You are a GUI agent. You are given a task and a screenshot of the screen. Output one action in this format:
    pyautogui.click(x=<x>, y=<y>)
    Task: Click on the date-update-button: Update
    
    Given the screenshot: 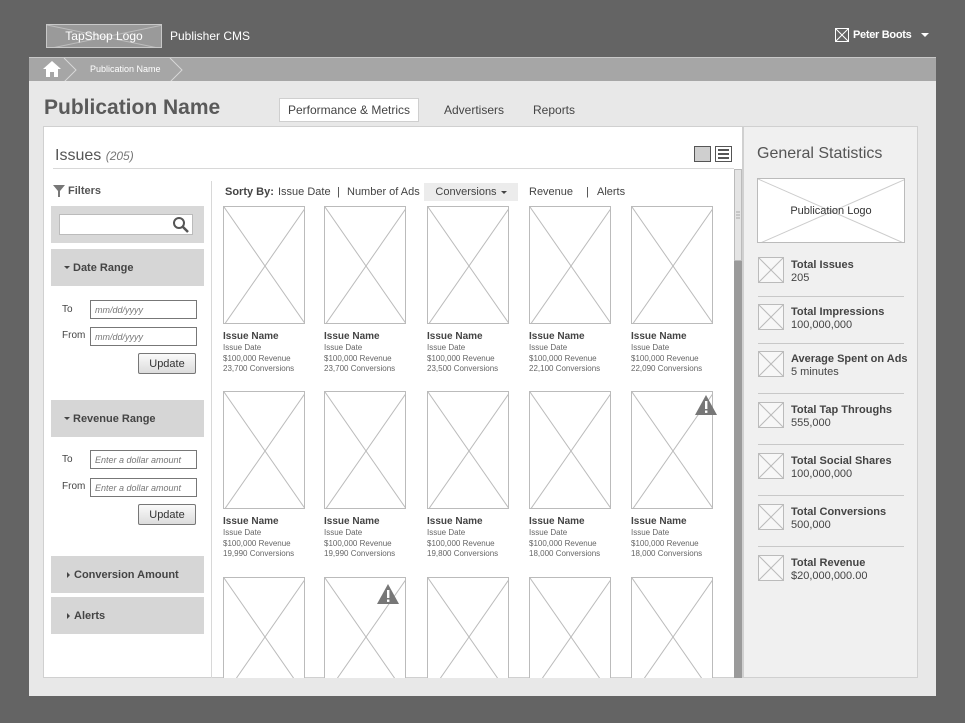 What is the action you would take?
    pyautogui.click(x=167, y=363)
    